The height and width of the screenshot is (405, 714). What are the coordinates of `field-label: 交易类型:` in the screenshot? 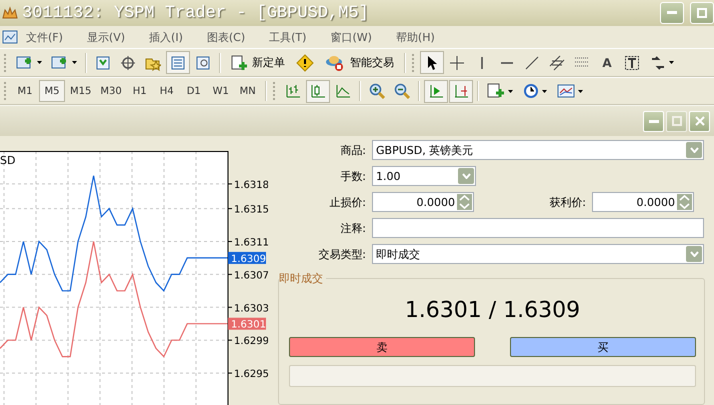 It's located at (342, 254).